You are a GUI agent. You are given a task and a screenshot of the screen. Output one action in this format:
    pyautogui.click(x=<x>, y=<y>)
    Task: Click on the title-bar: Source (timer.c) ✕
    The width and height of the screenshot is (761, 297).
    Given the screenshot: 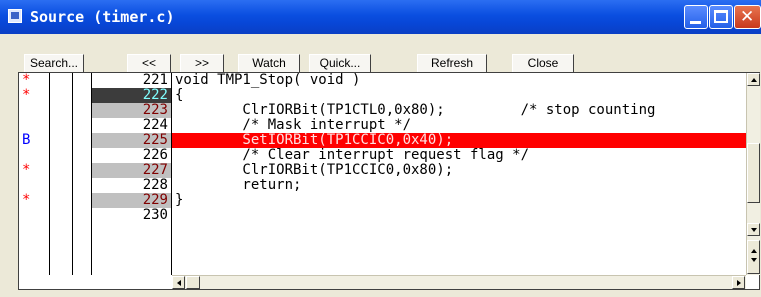 What is the action you would take?
    pyautogui.click(x=380, y=17)
    